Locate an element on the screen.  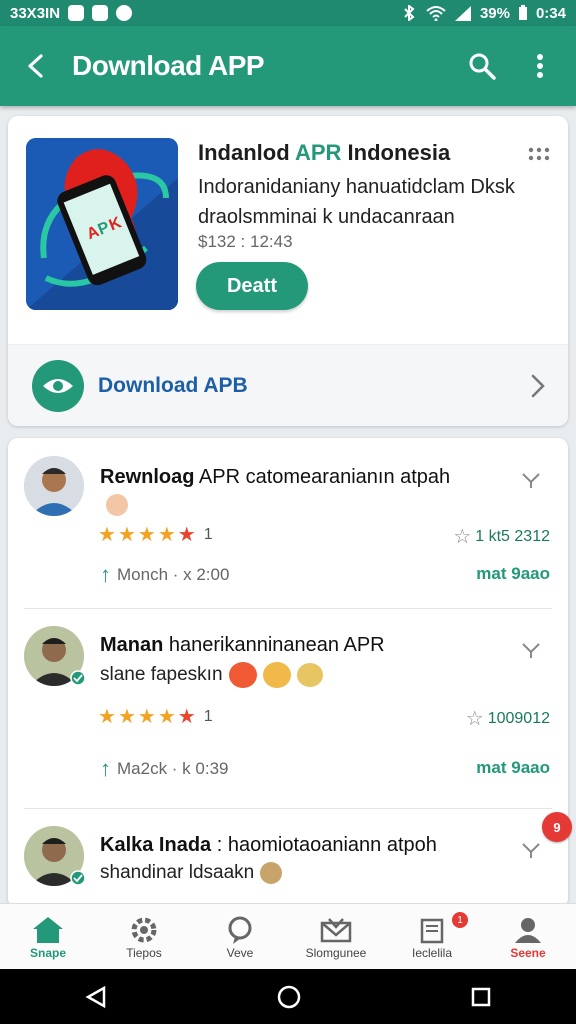
vote-count: ☆ 1009012 is located at coordinates (508, 718).